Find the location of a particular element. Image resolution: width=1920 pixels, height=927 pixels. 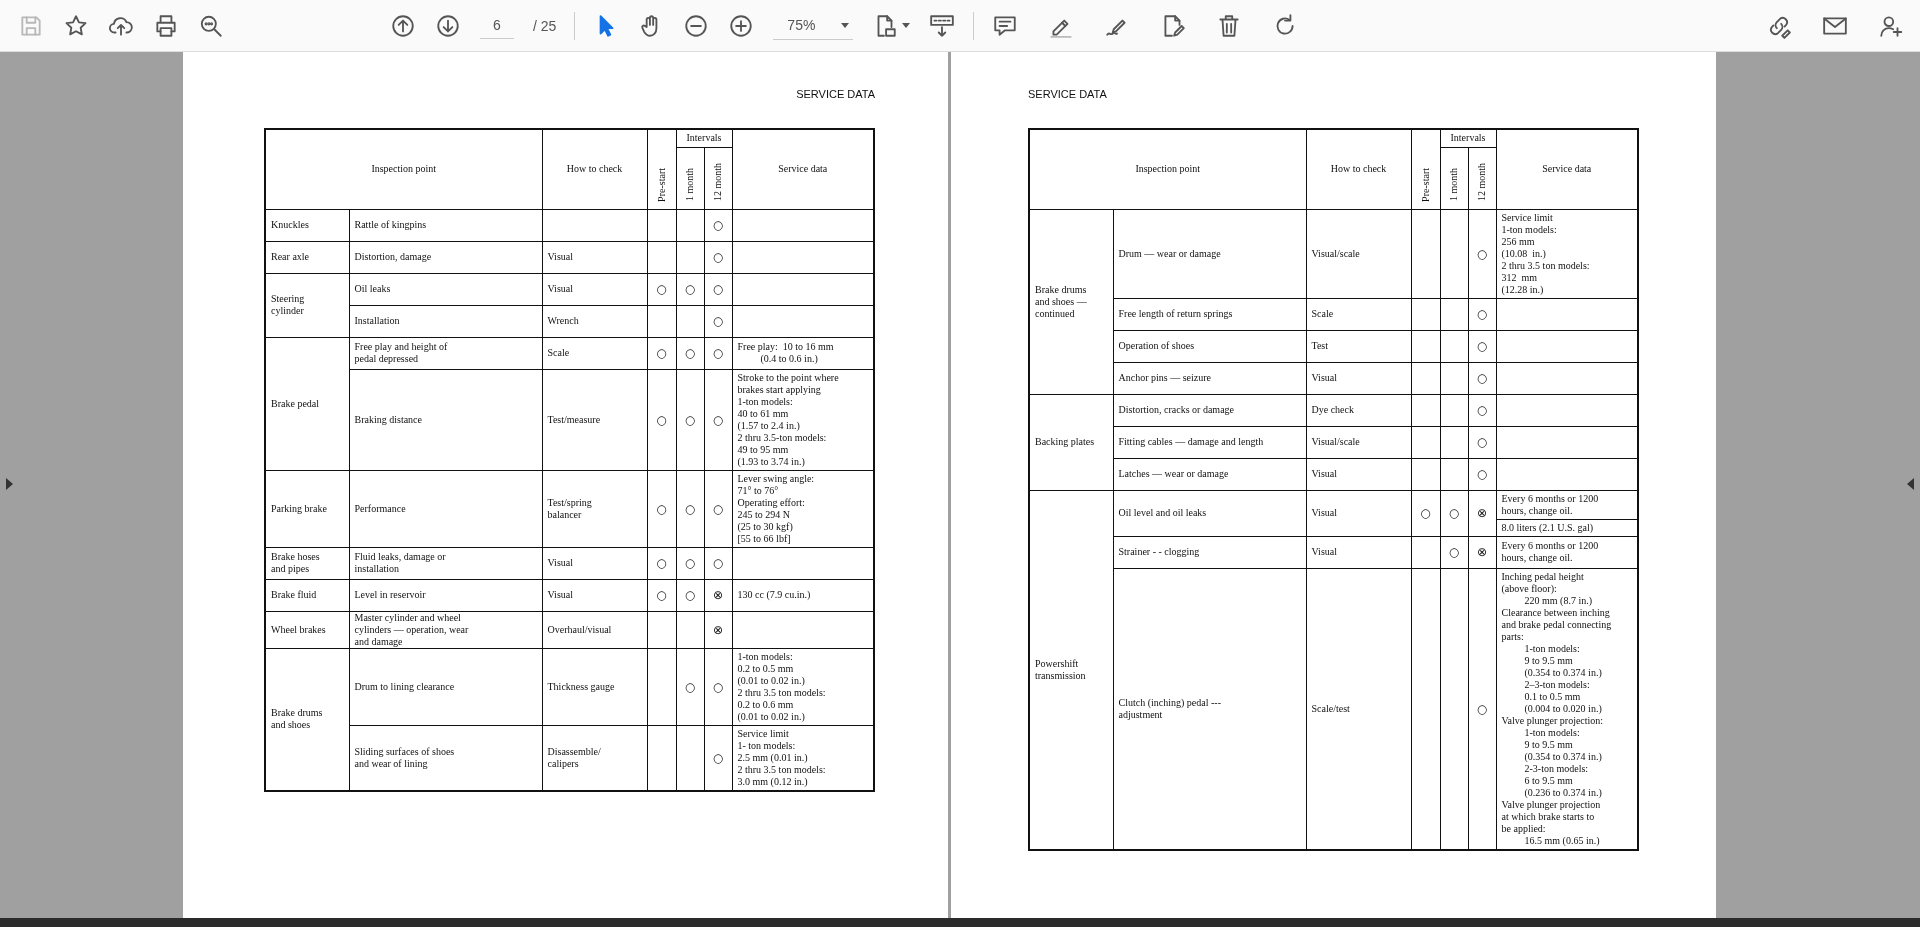

table-cell-text: Level in reservoir is located at coordinates (390, 595).